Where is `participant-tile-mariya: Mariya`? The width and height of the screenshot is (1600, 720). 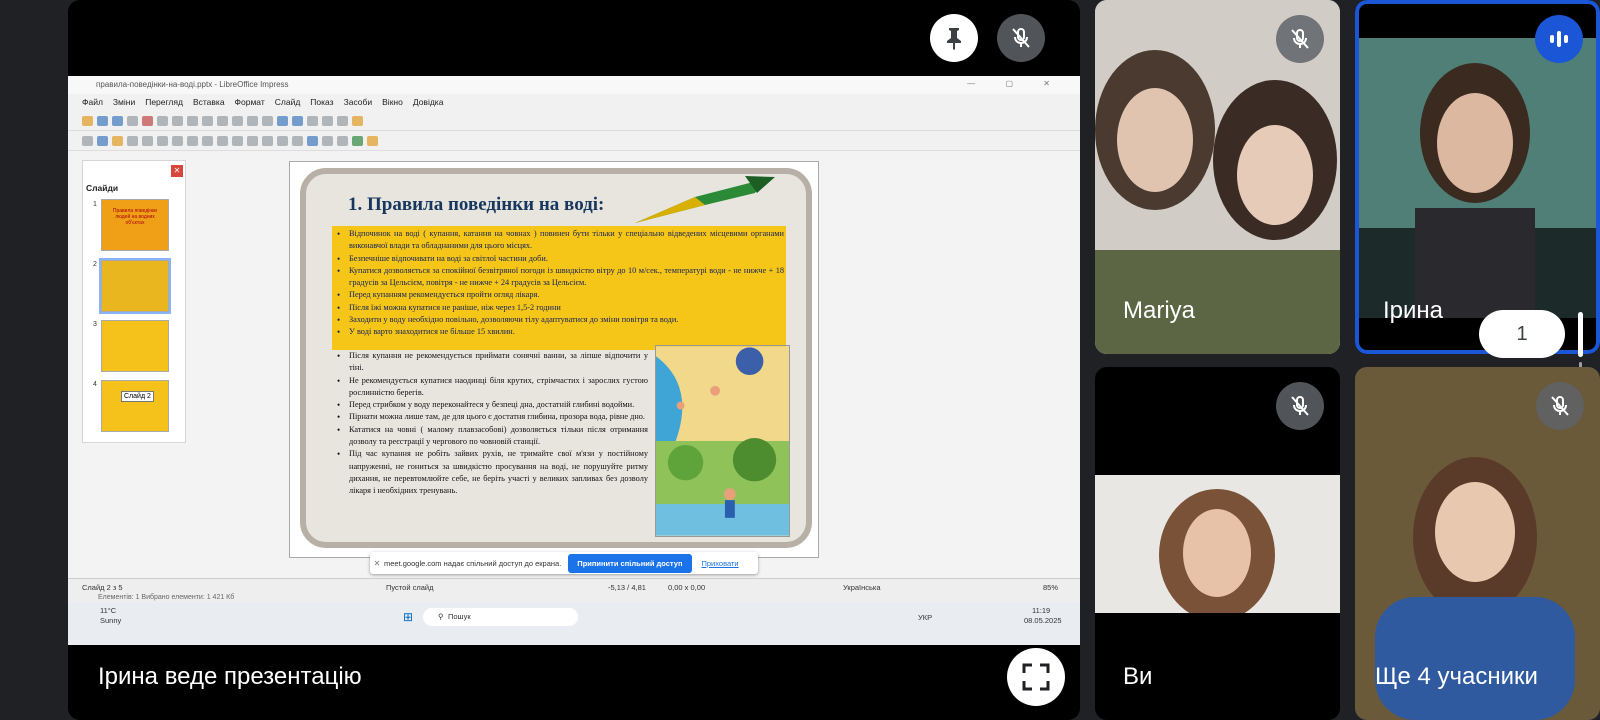 participant-tile-mariya: Mariya is located at coordinates (1217, 177).